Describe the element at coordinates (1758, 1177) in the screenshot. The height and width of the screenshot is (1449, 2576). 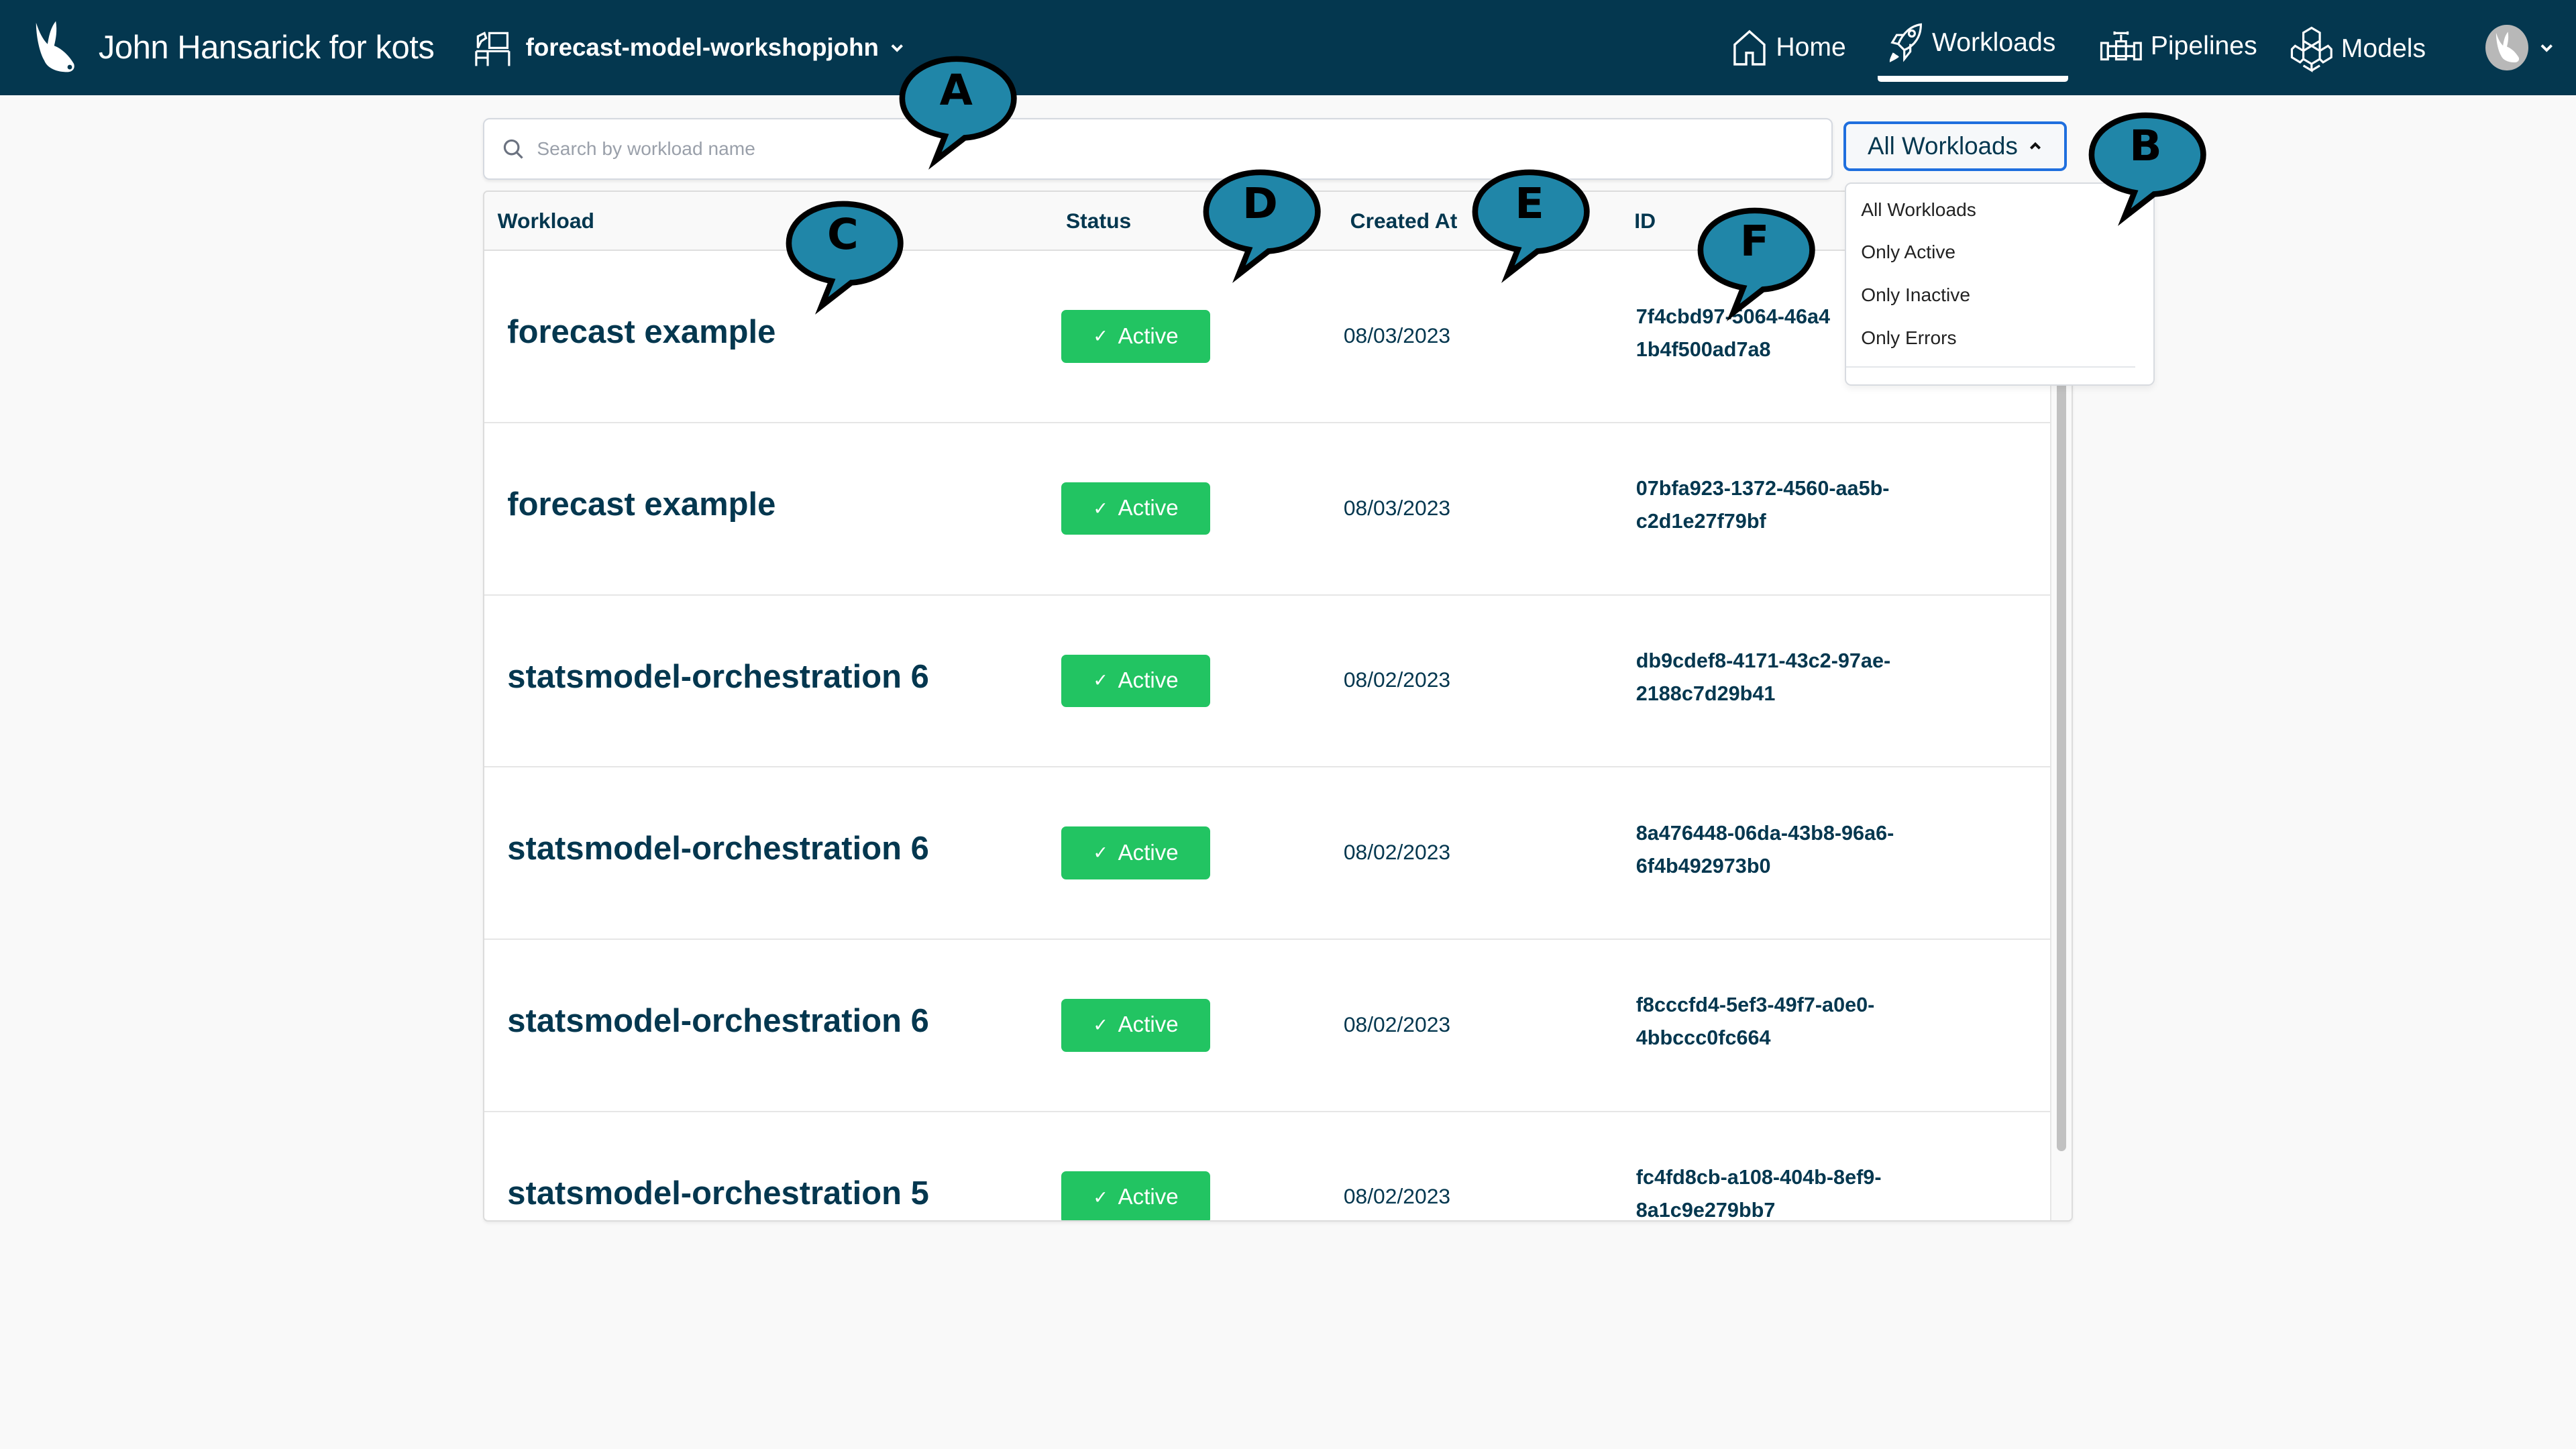
I see `workload-id-line1: fc4fd8cb-a108-404b-8ef9-` at that location.